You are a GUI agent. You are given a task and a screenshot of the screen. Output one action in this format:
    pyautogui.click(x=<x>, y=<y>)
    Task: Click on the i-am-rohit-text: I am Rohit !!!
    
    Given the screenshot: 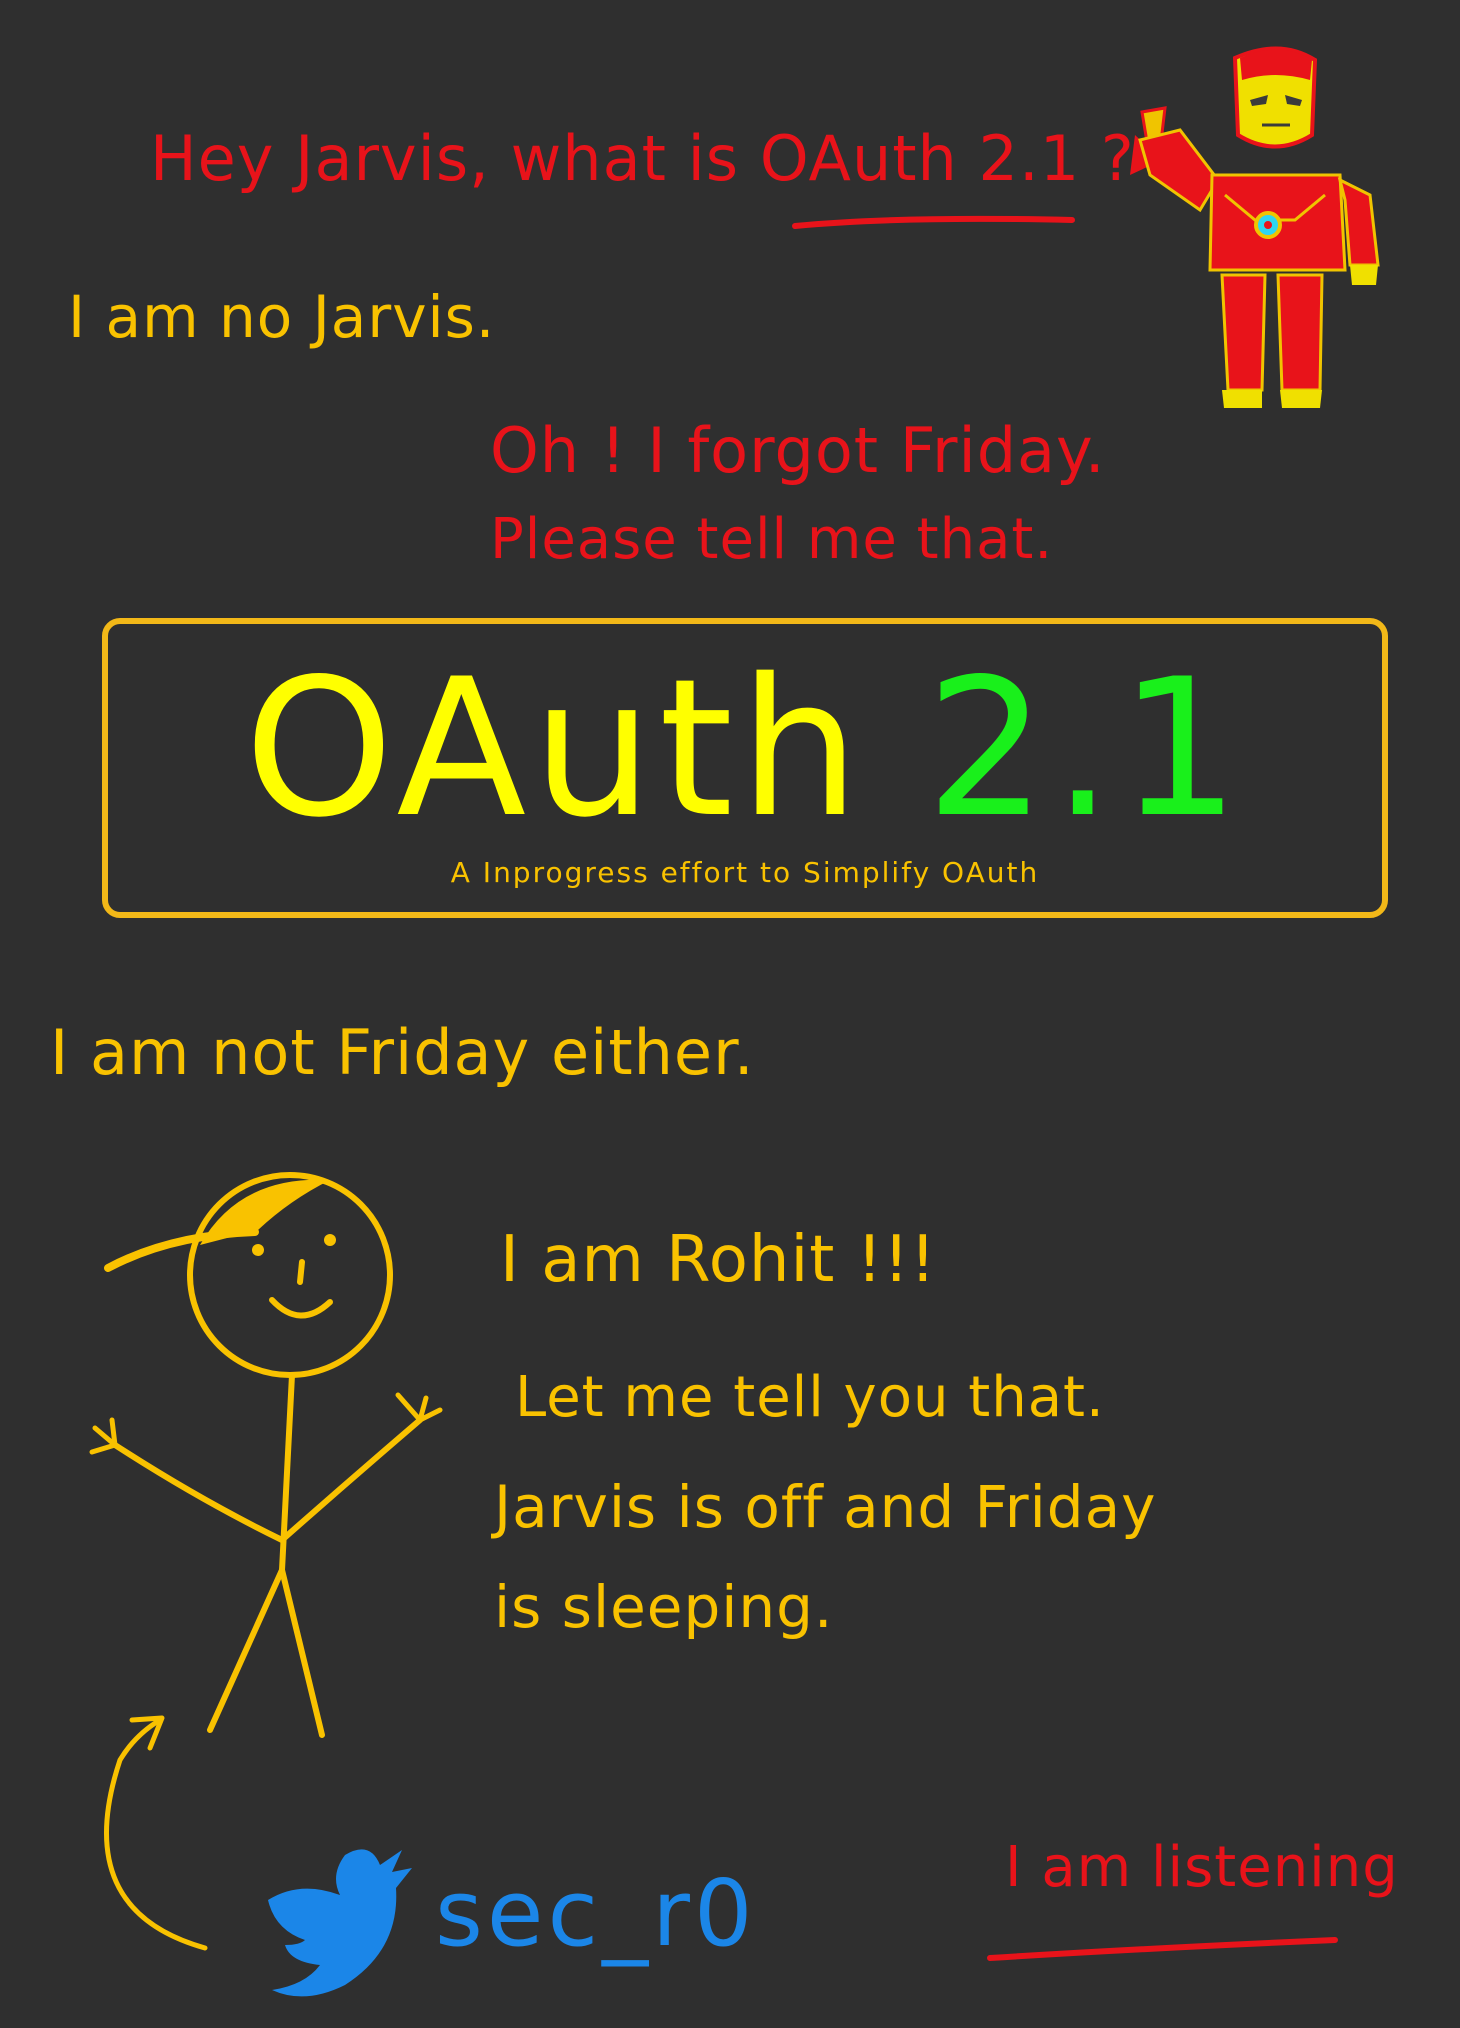 What is the action you would take?
    pyautogui.click(x=718, y=1260)
    